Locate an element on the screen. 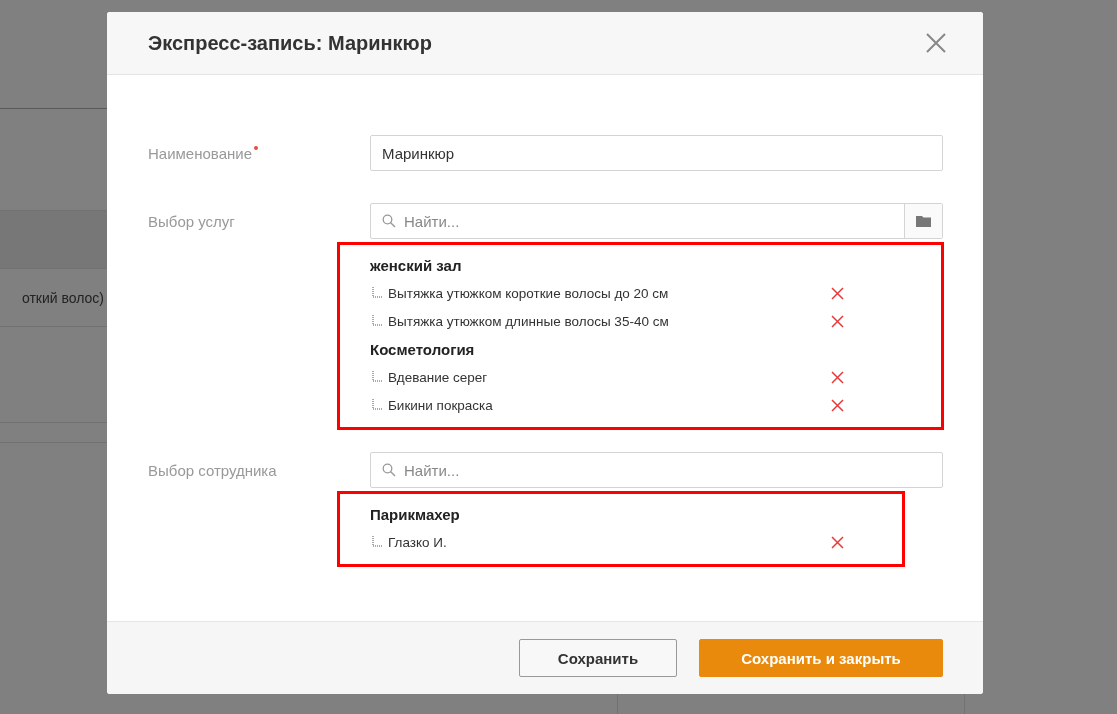 This screenshot has height=714, width=1117. list-item: Вытяжка утюжком короткие волосы до 20 см is located at coordinates (529, 293).